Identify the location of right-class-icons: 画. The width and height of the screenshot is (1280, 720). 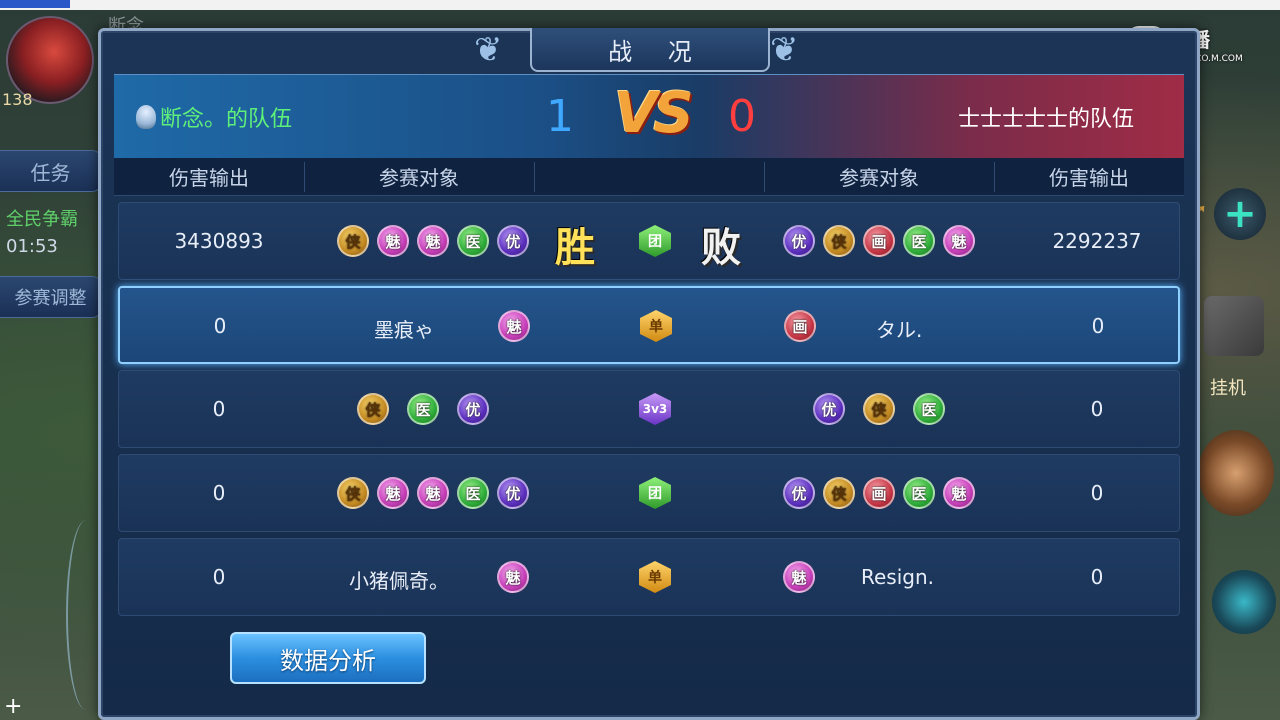
(800, 326).